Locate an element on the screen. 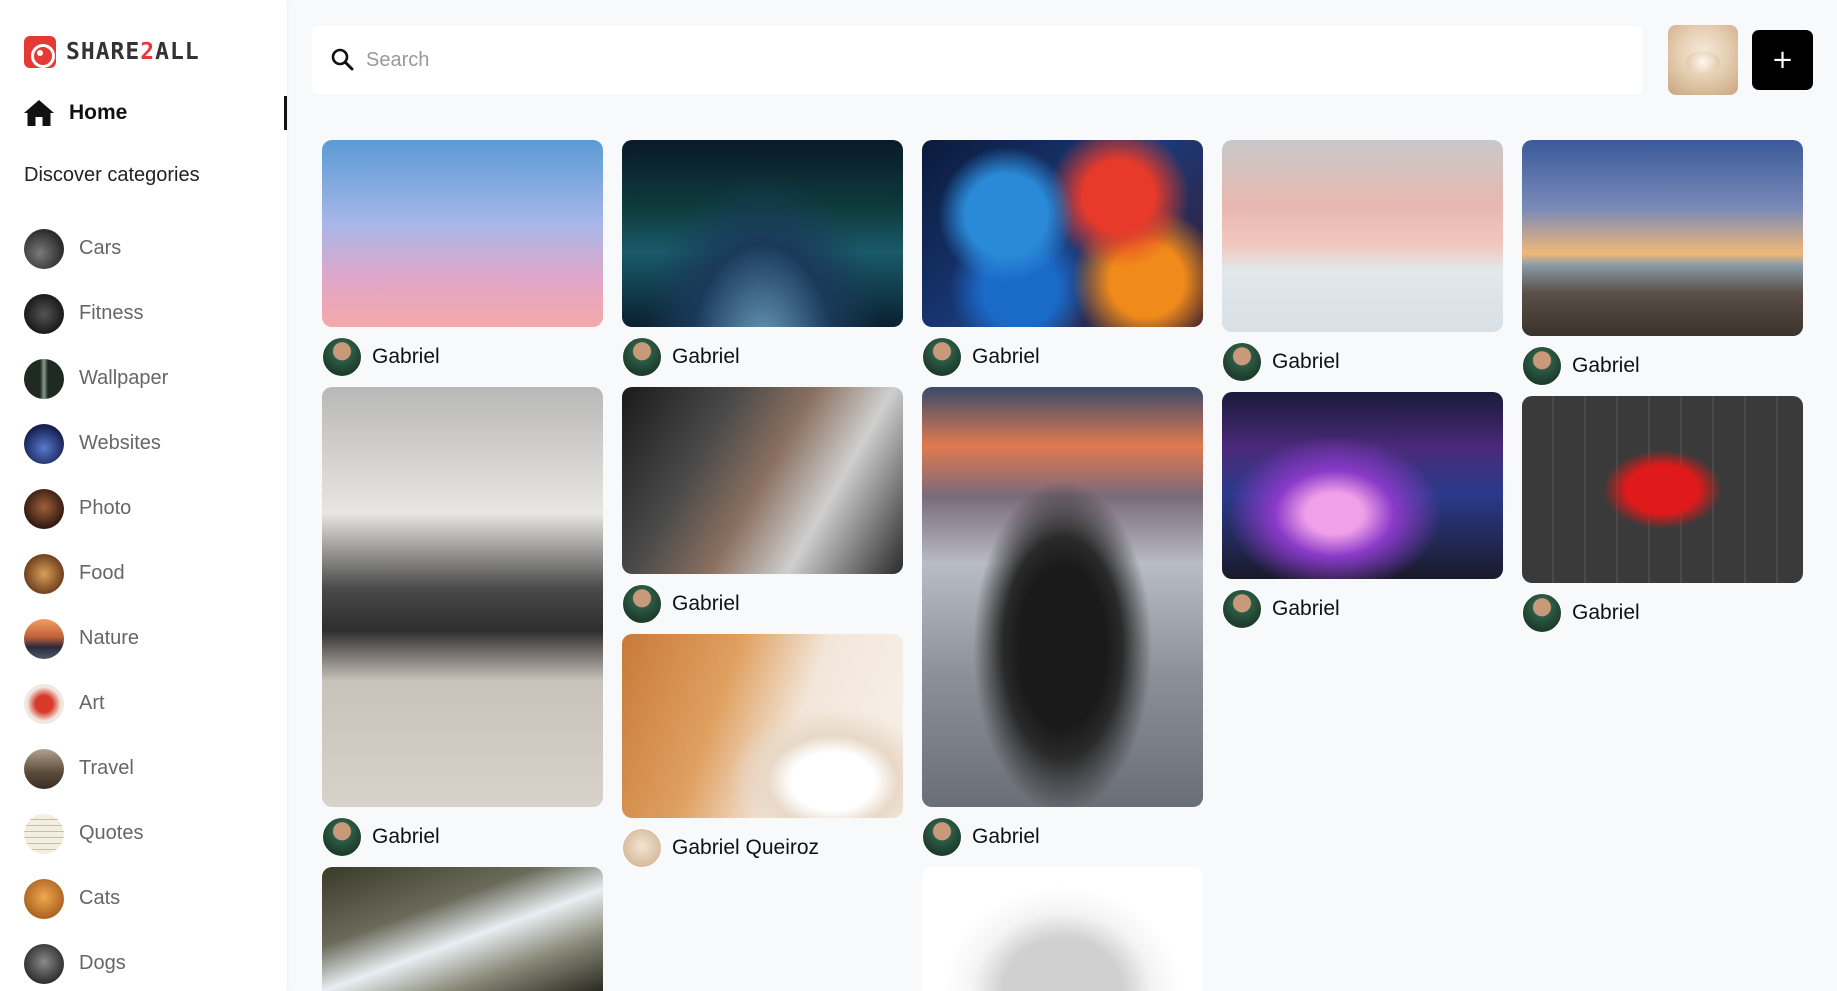  category-item-websites: Websites is located at coordinates (96, 443).